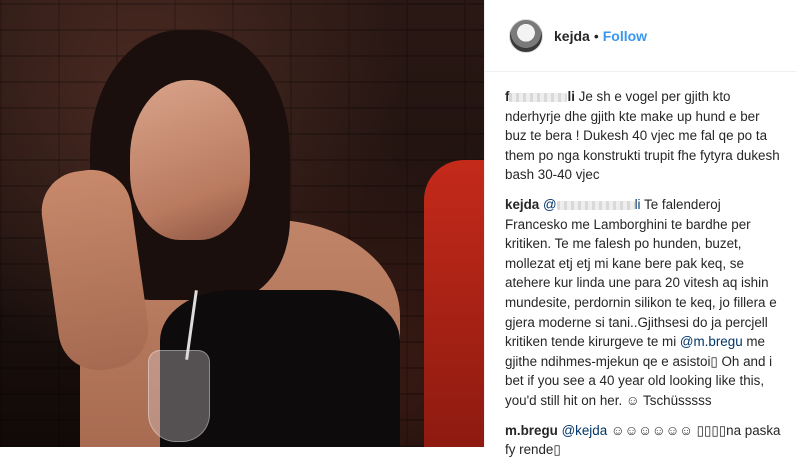  I want to click on comment-author: f li, so click(540, 96).